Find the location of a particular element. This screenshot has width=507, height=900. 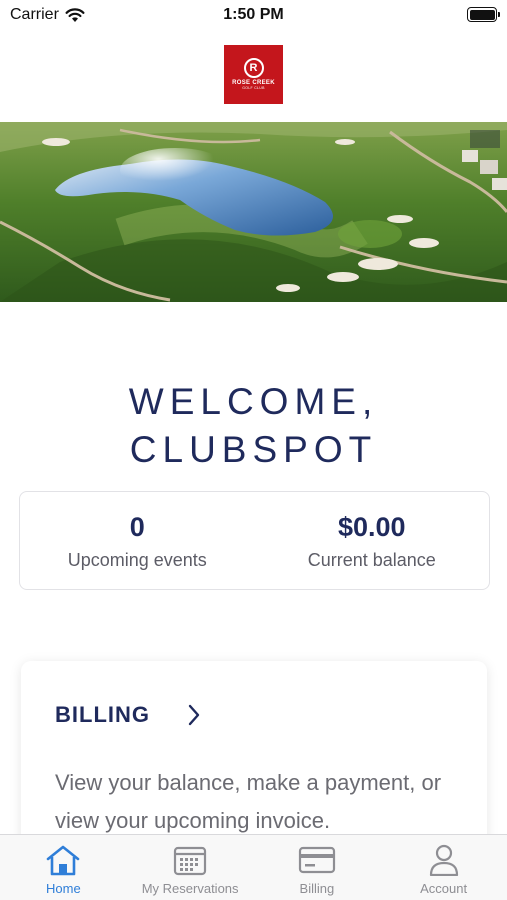

status-time: 1:50 PM is located at coordinates (253, 14).